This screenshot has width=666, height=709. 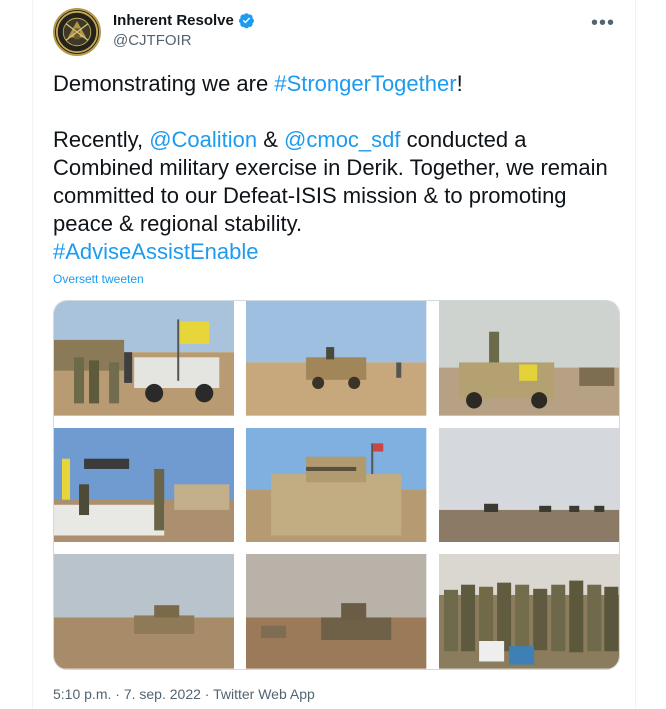 What do you see at coordinates (162, 694) in the screenshot?
I see `tweet-date: 7. sep. 2022` at bounding box center [162, 694].